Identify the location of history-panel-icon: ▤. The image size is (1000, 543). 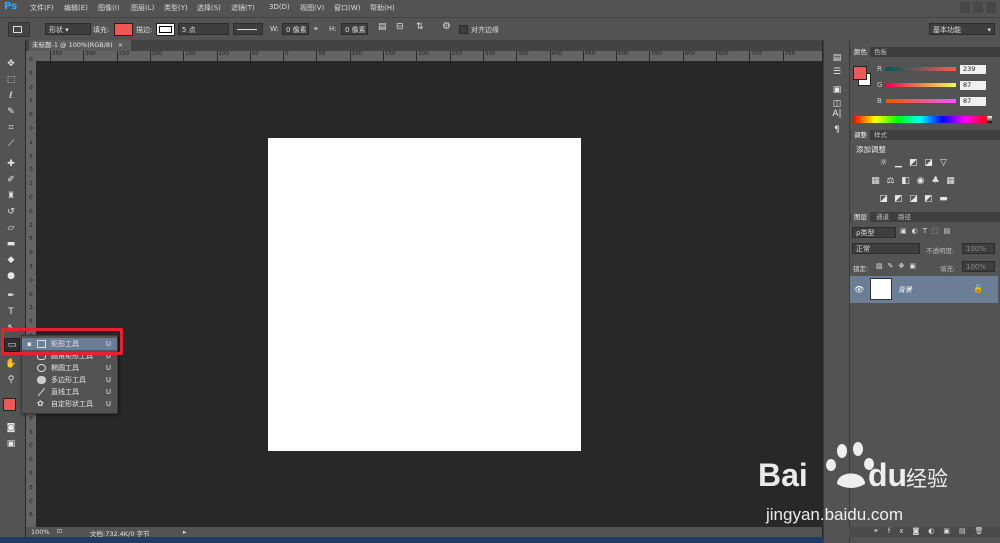
(837, 58).